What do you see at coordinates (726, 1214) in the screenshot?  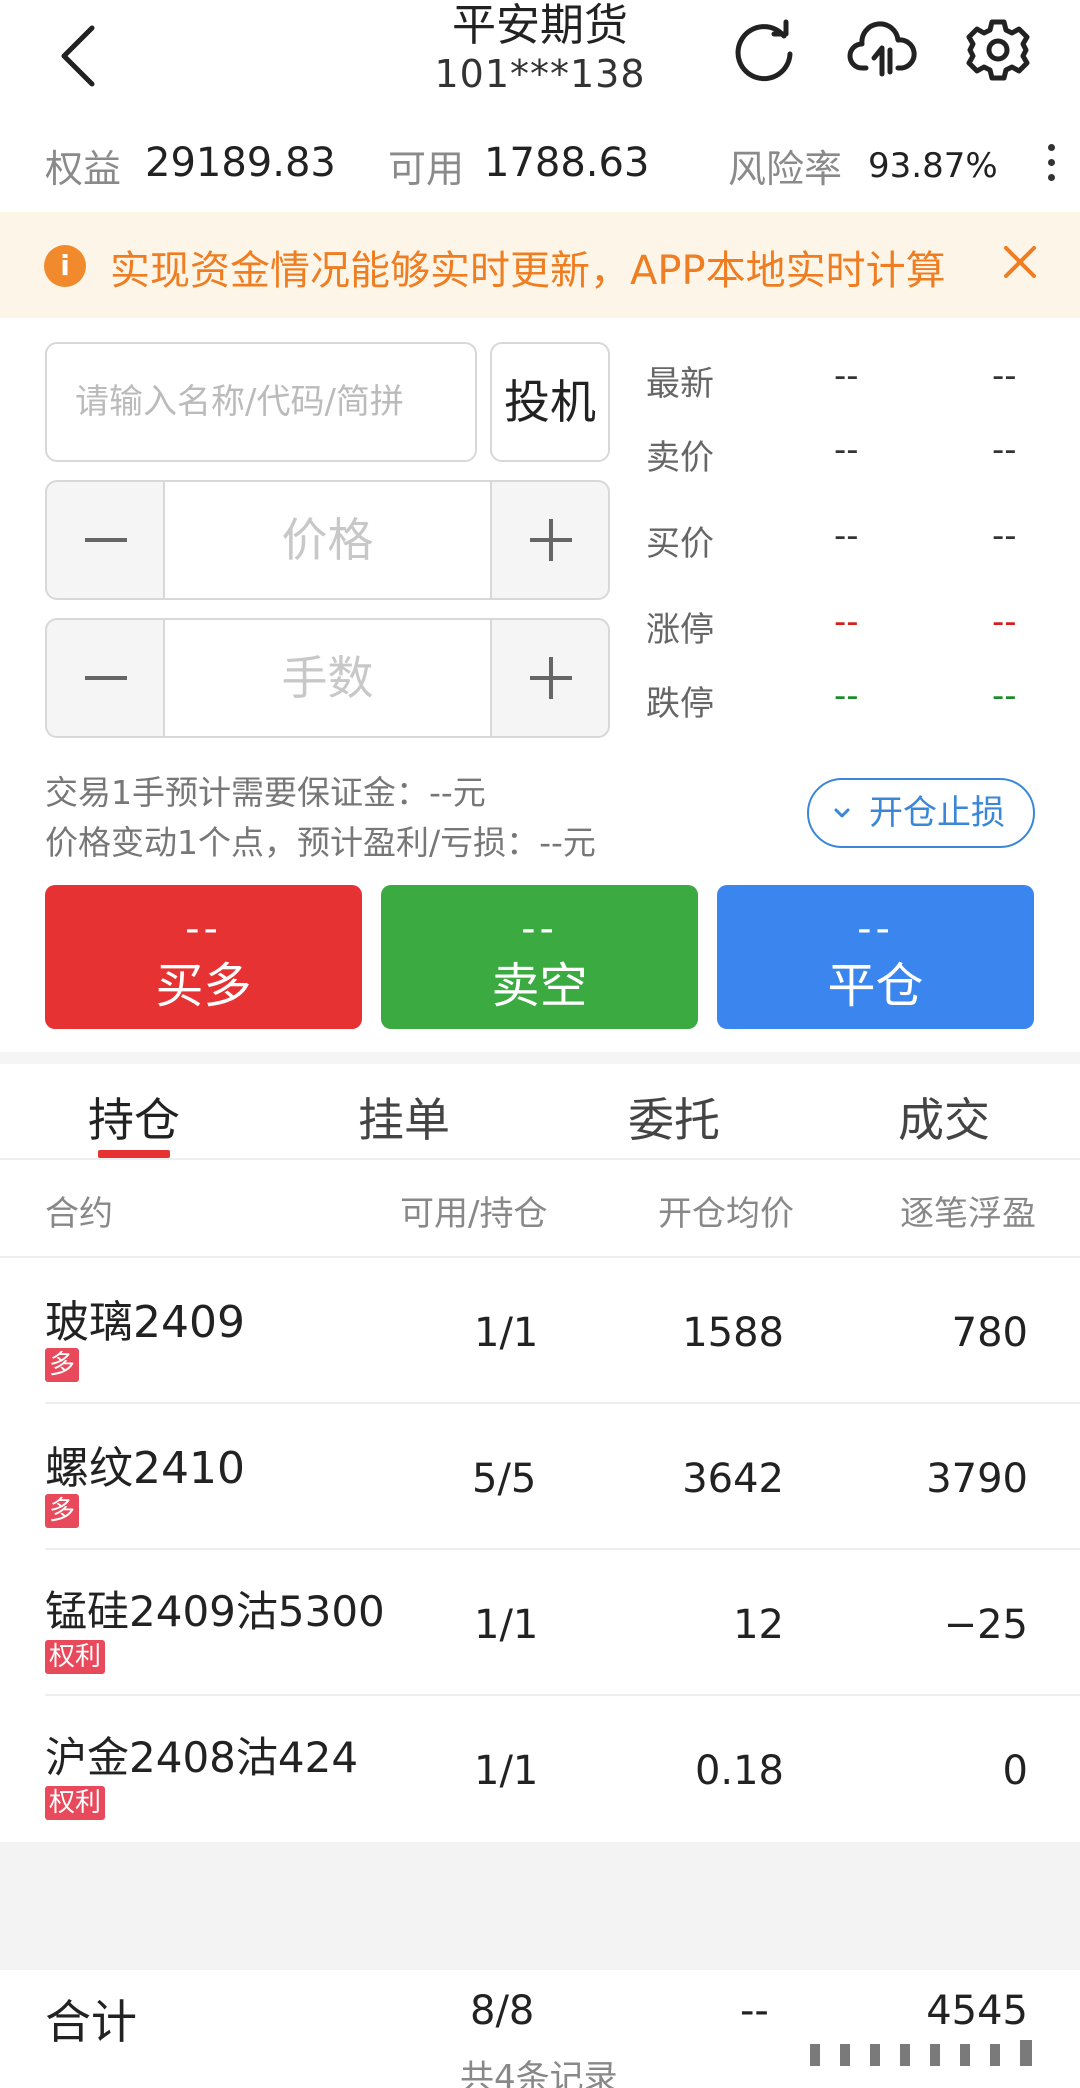 I see `column-header: 开仓均价` at bounding box center [726, 1214].